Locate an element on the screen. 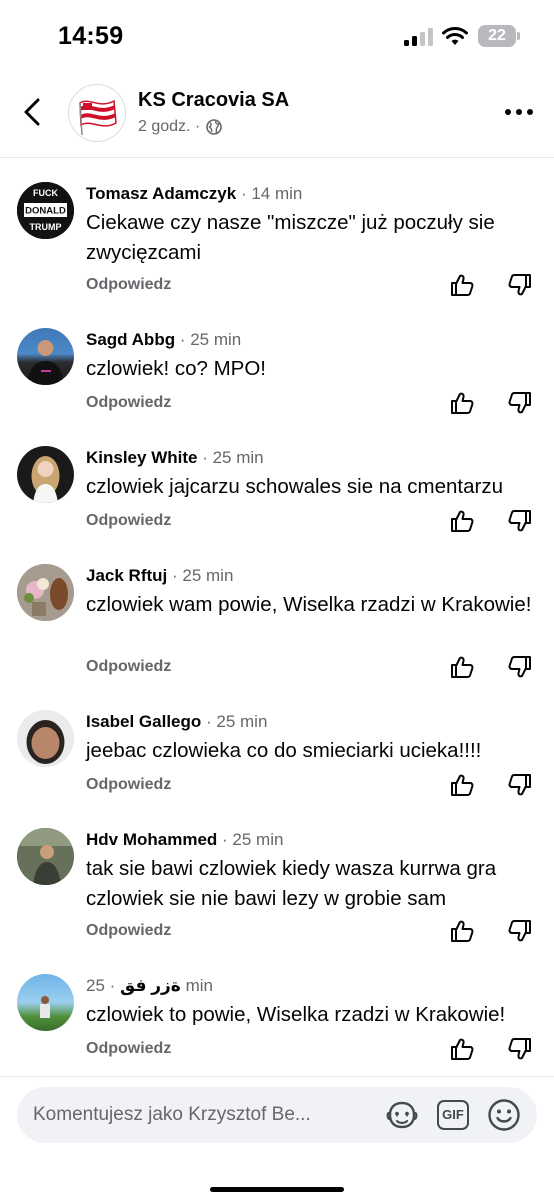 The width and height of the screenshot is (554, 1200). comment-header: Tomasz Adamczyk · 14 min is located at coordinates (194, 194).